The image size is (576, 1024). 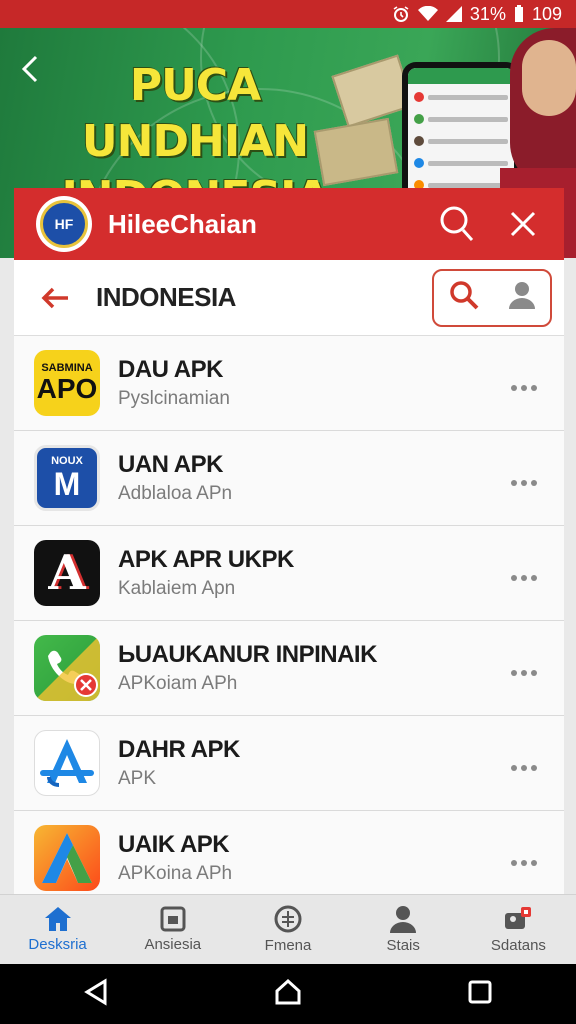 What do you see at coordinates (67, 763) in the screenshot?
I see `app-store-icon` at bounding box center [67, 763].